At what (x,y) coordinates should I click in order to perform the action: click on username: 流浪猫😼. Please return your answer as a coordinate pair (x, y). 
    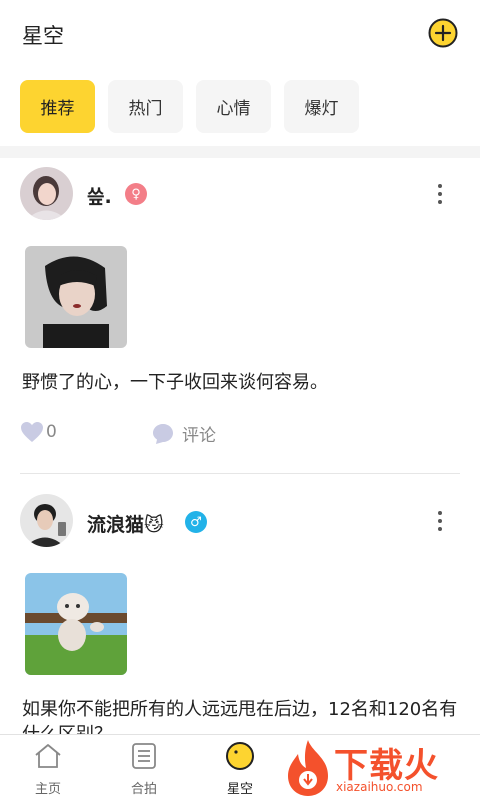
    Looking at the image, I should click on (125, 523).